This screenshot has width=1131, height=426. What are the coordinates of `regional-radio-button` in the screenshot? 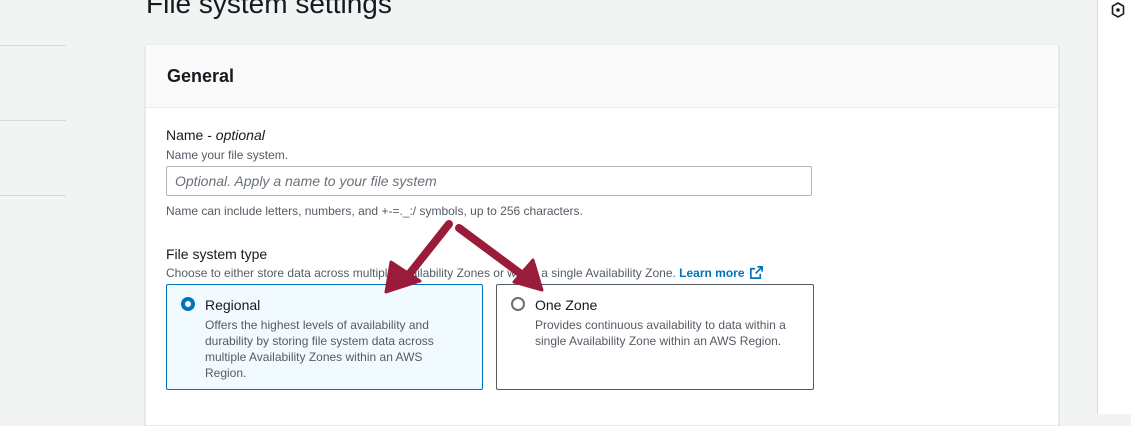 It's located at (188, 304).